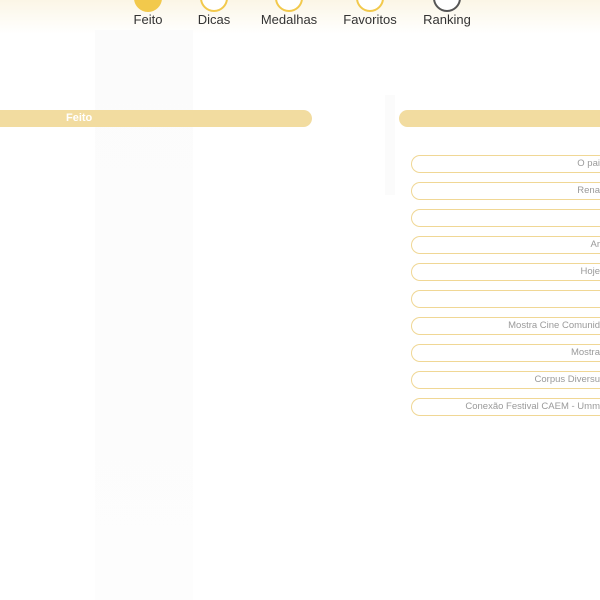 This screenshot has height=600, width=600. I want to click on nav-item-ranking: Ranking, so click(447, 17).